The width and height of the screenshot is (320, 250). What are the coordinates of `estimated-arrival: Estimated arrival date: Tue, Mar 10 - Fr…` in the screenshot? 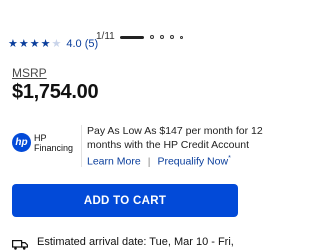 It's located at (137, 243).